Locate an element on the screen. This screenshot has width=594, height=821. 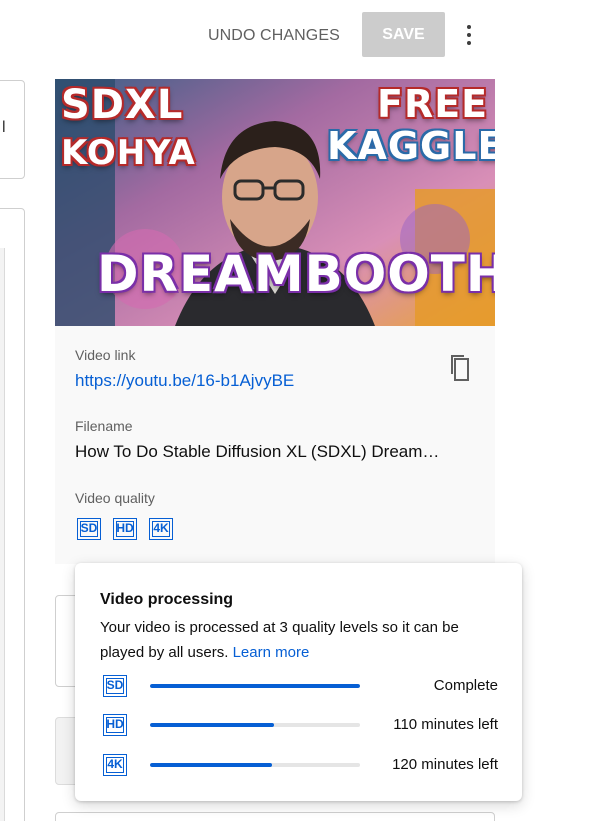
popup-title: Video processing is located at coordinates (167, 599).